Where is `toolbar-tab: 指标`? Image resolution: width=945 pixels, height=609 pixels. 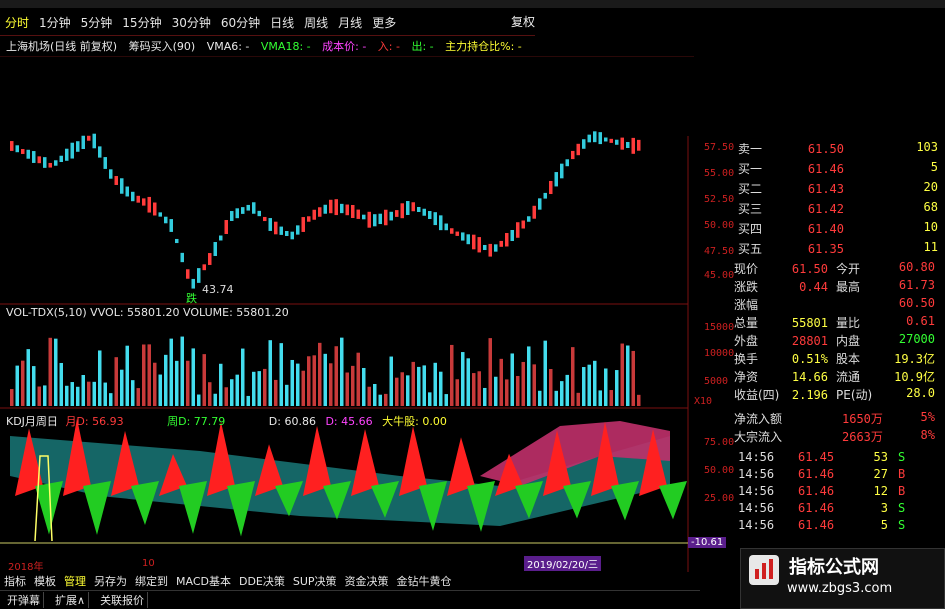
toolbar-tab: 指标 is located at coordinates (15, 581).